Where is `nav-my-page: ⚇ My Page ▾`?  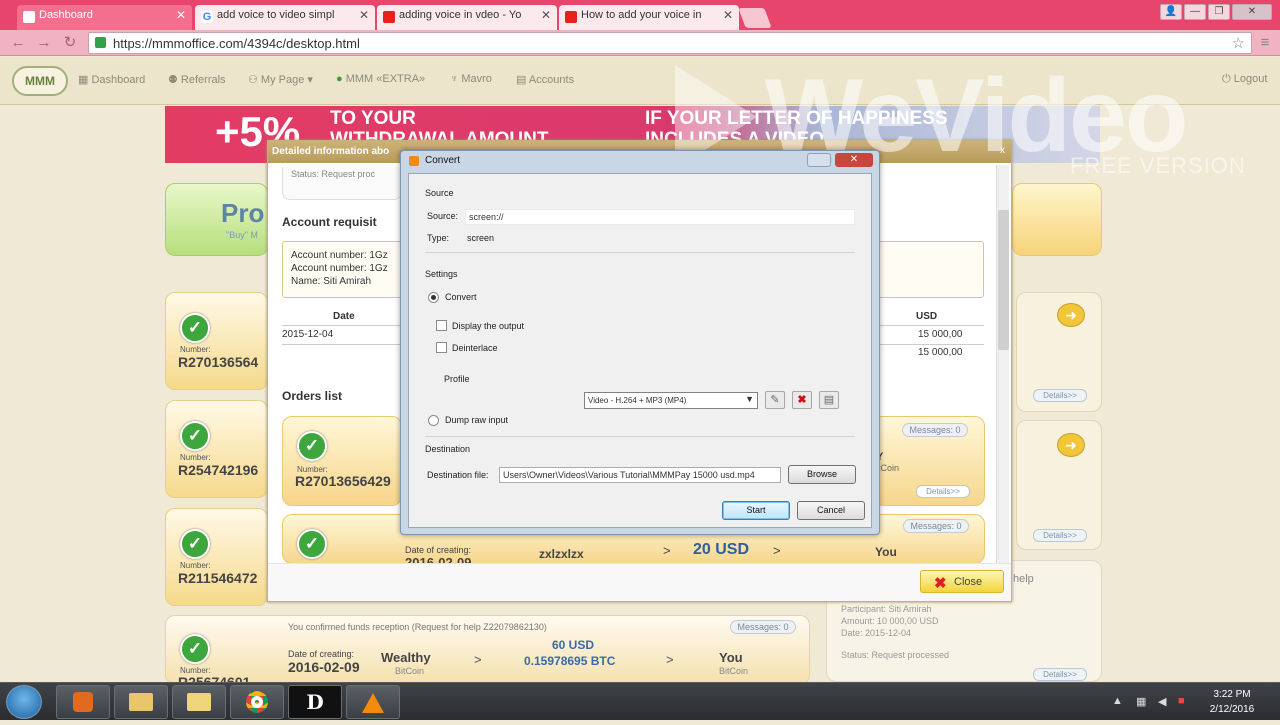 nav-my-page: ⚇ My Page ▾ is located at coordinates (280, 79).